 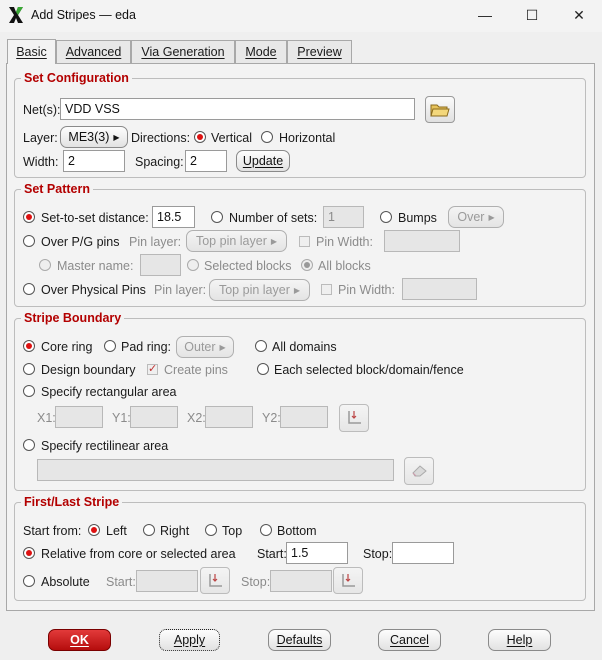 I want to click on number-of-sets-radio, so click(x=217, y=217).